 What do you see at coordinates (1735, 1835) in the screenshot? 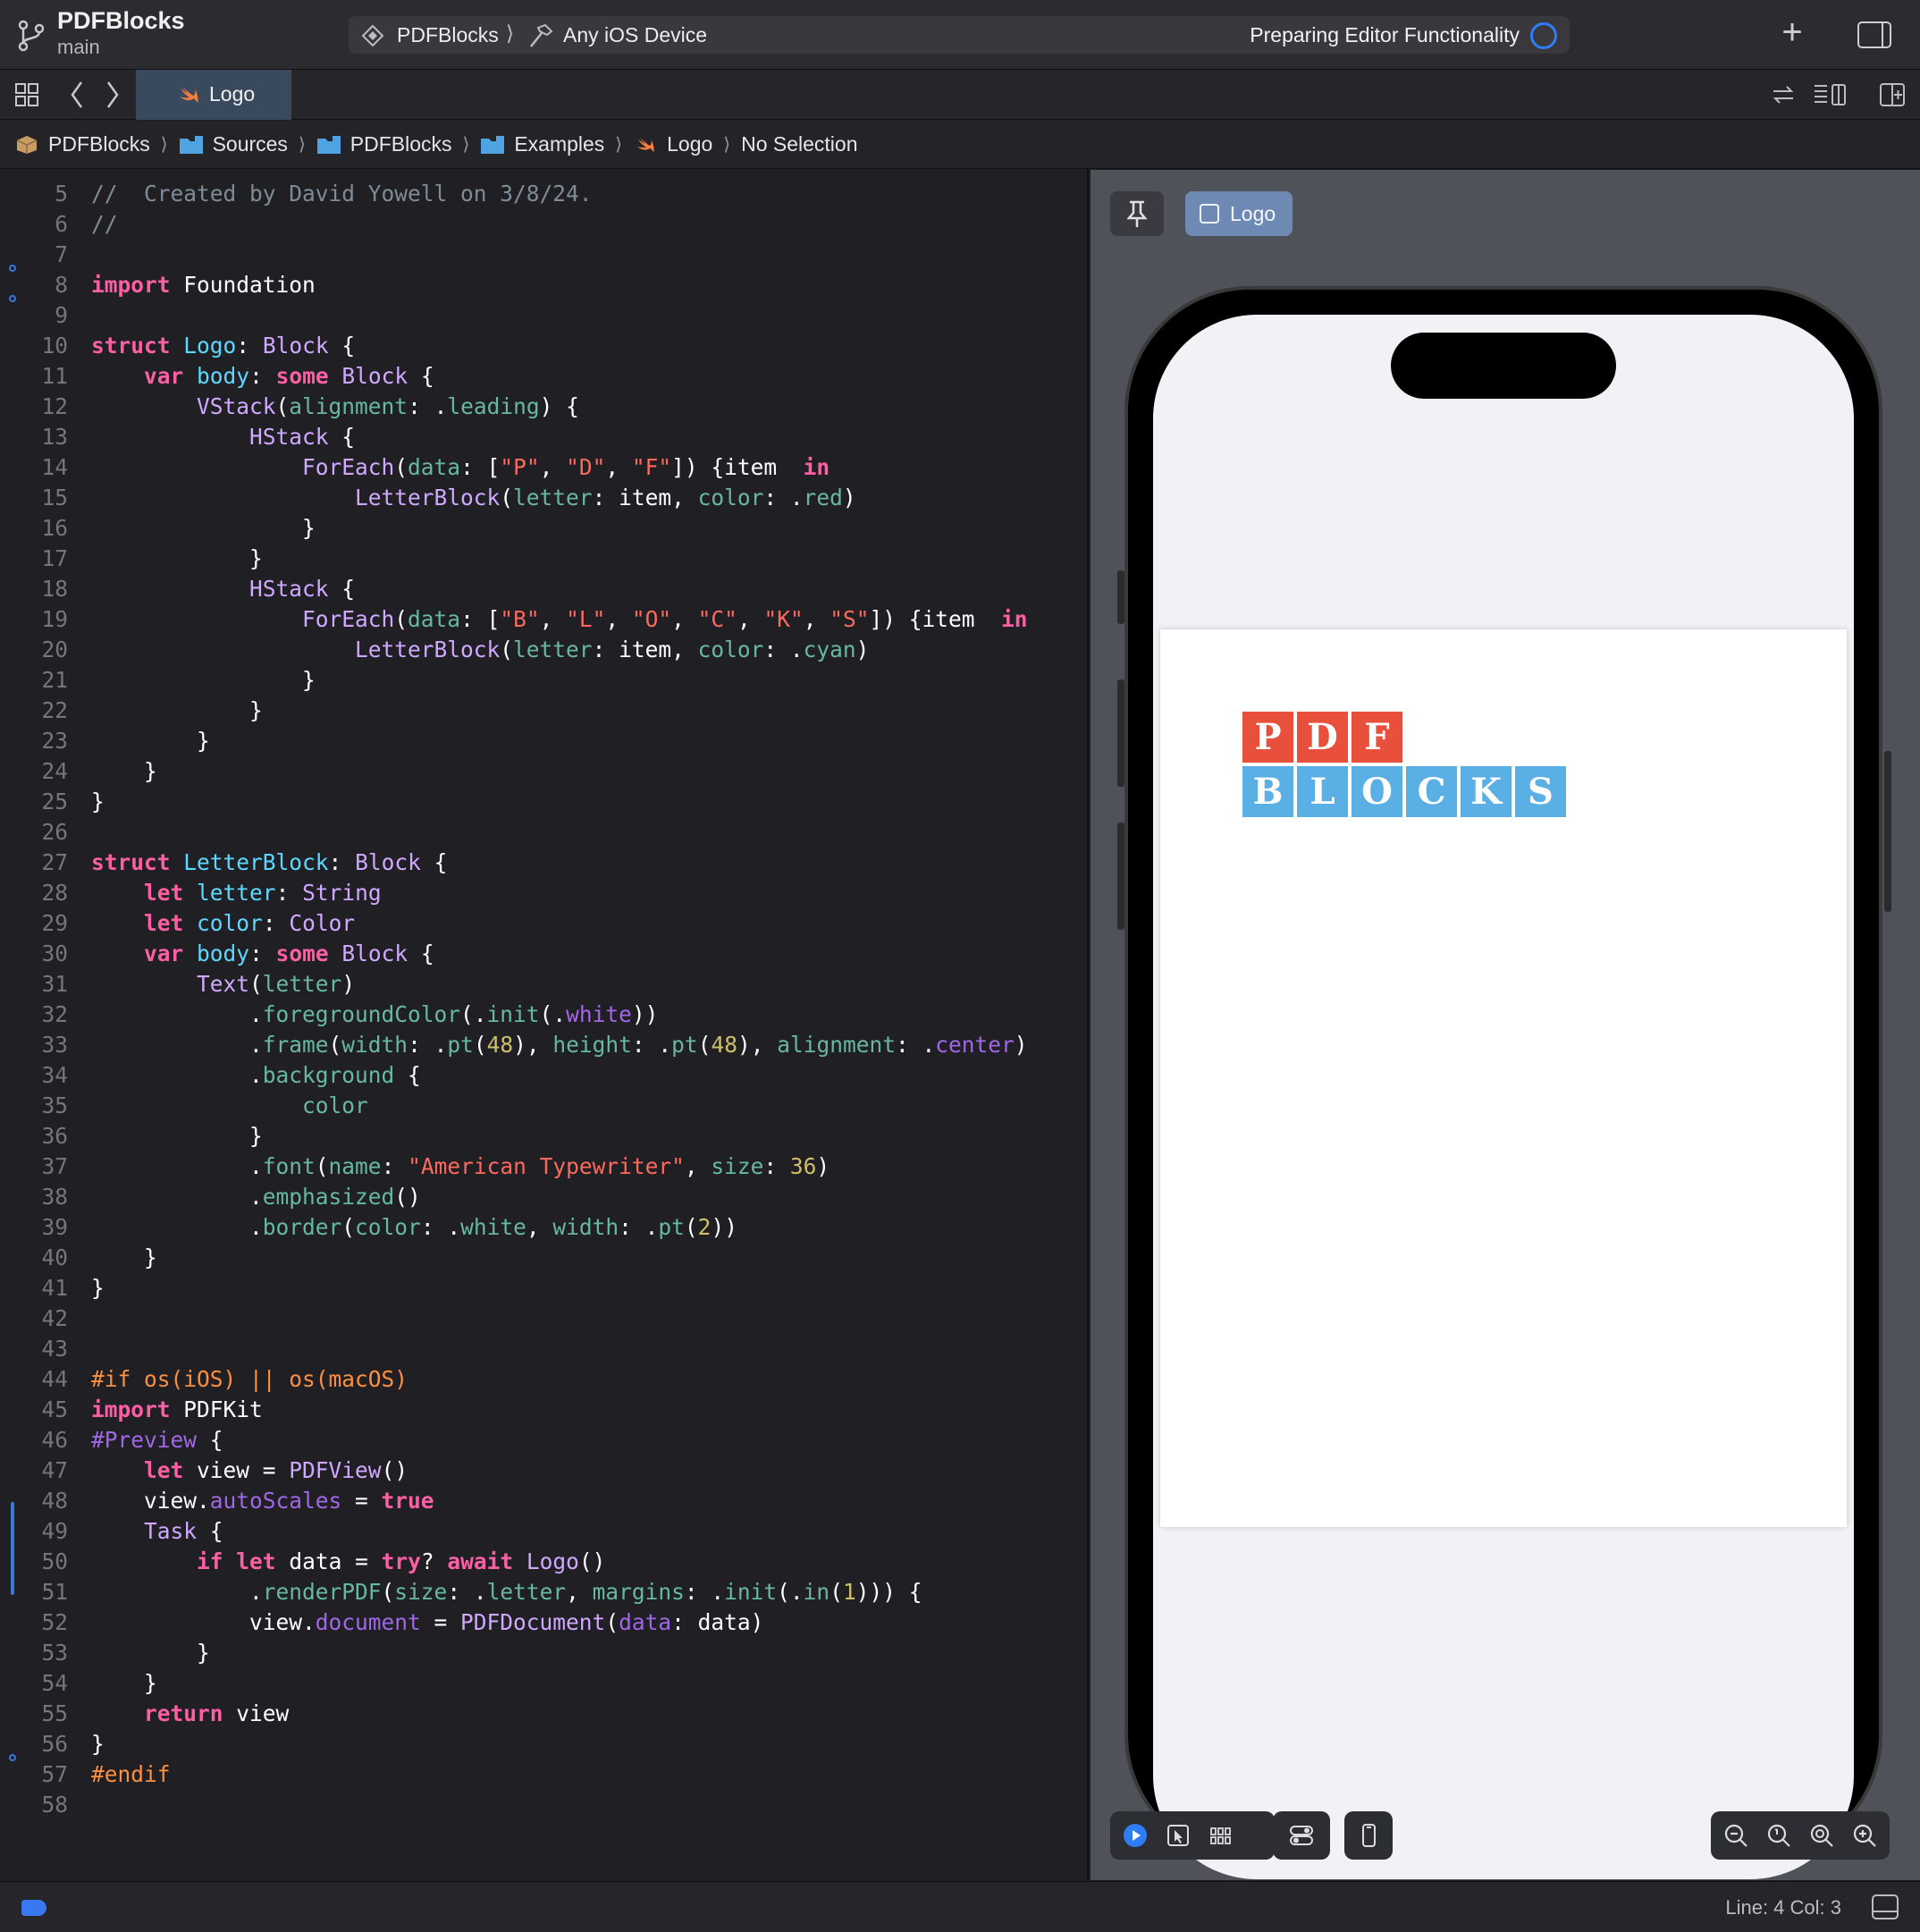
I see `zoom-out-icon` at bounding box center [1735, 1835].